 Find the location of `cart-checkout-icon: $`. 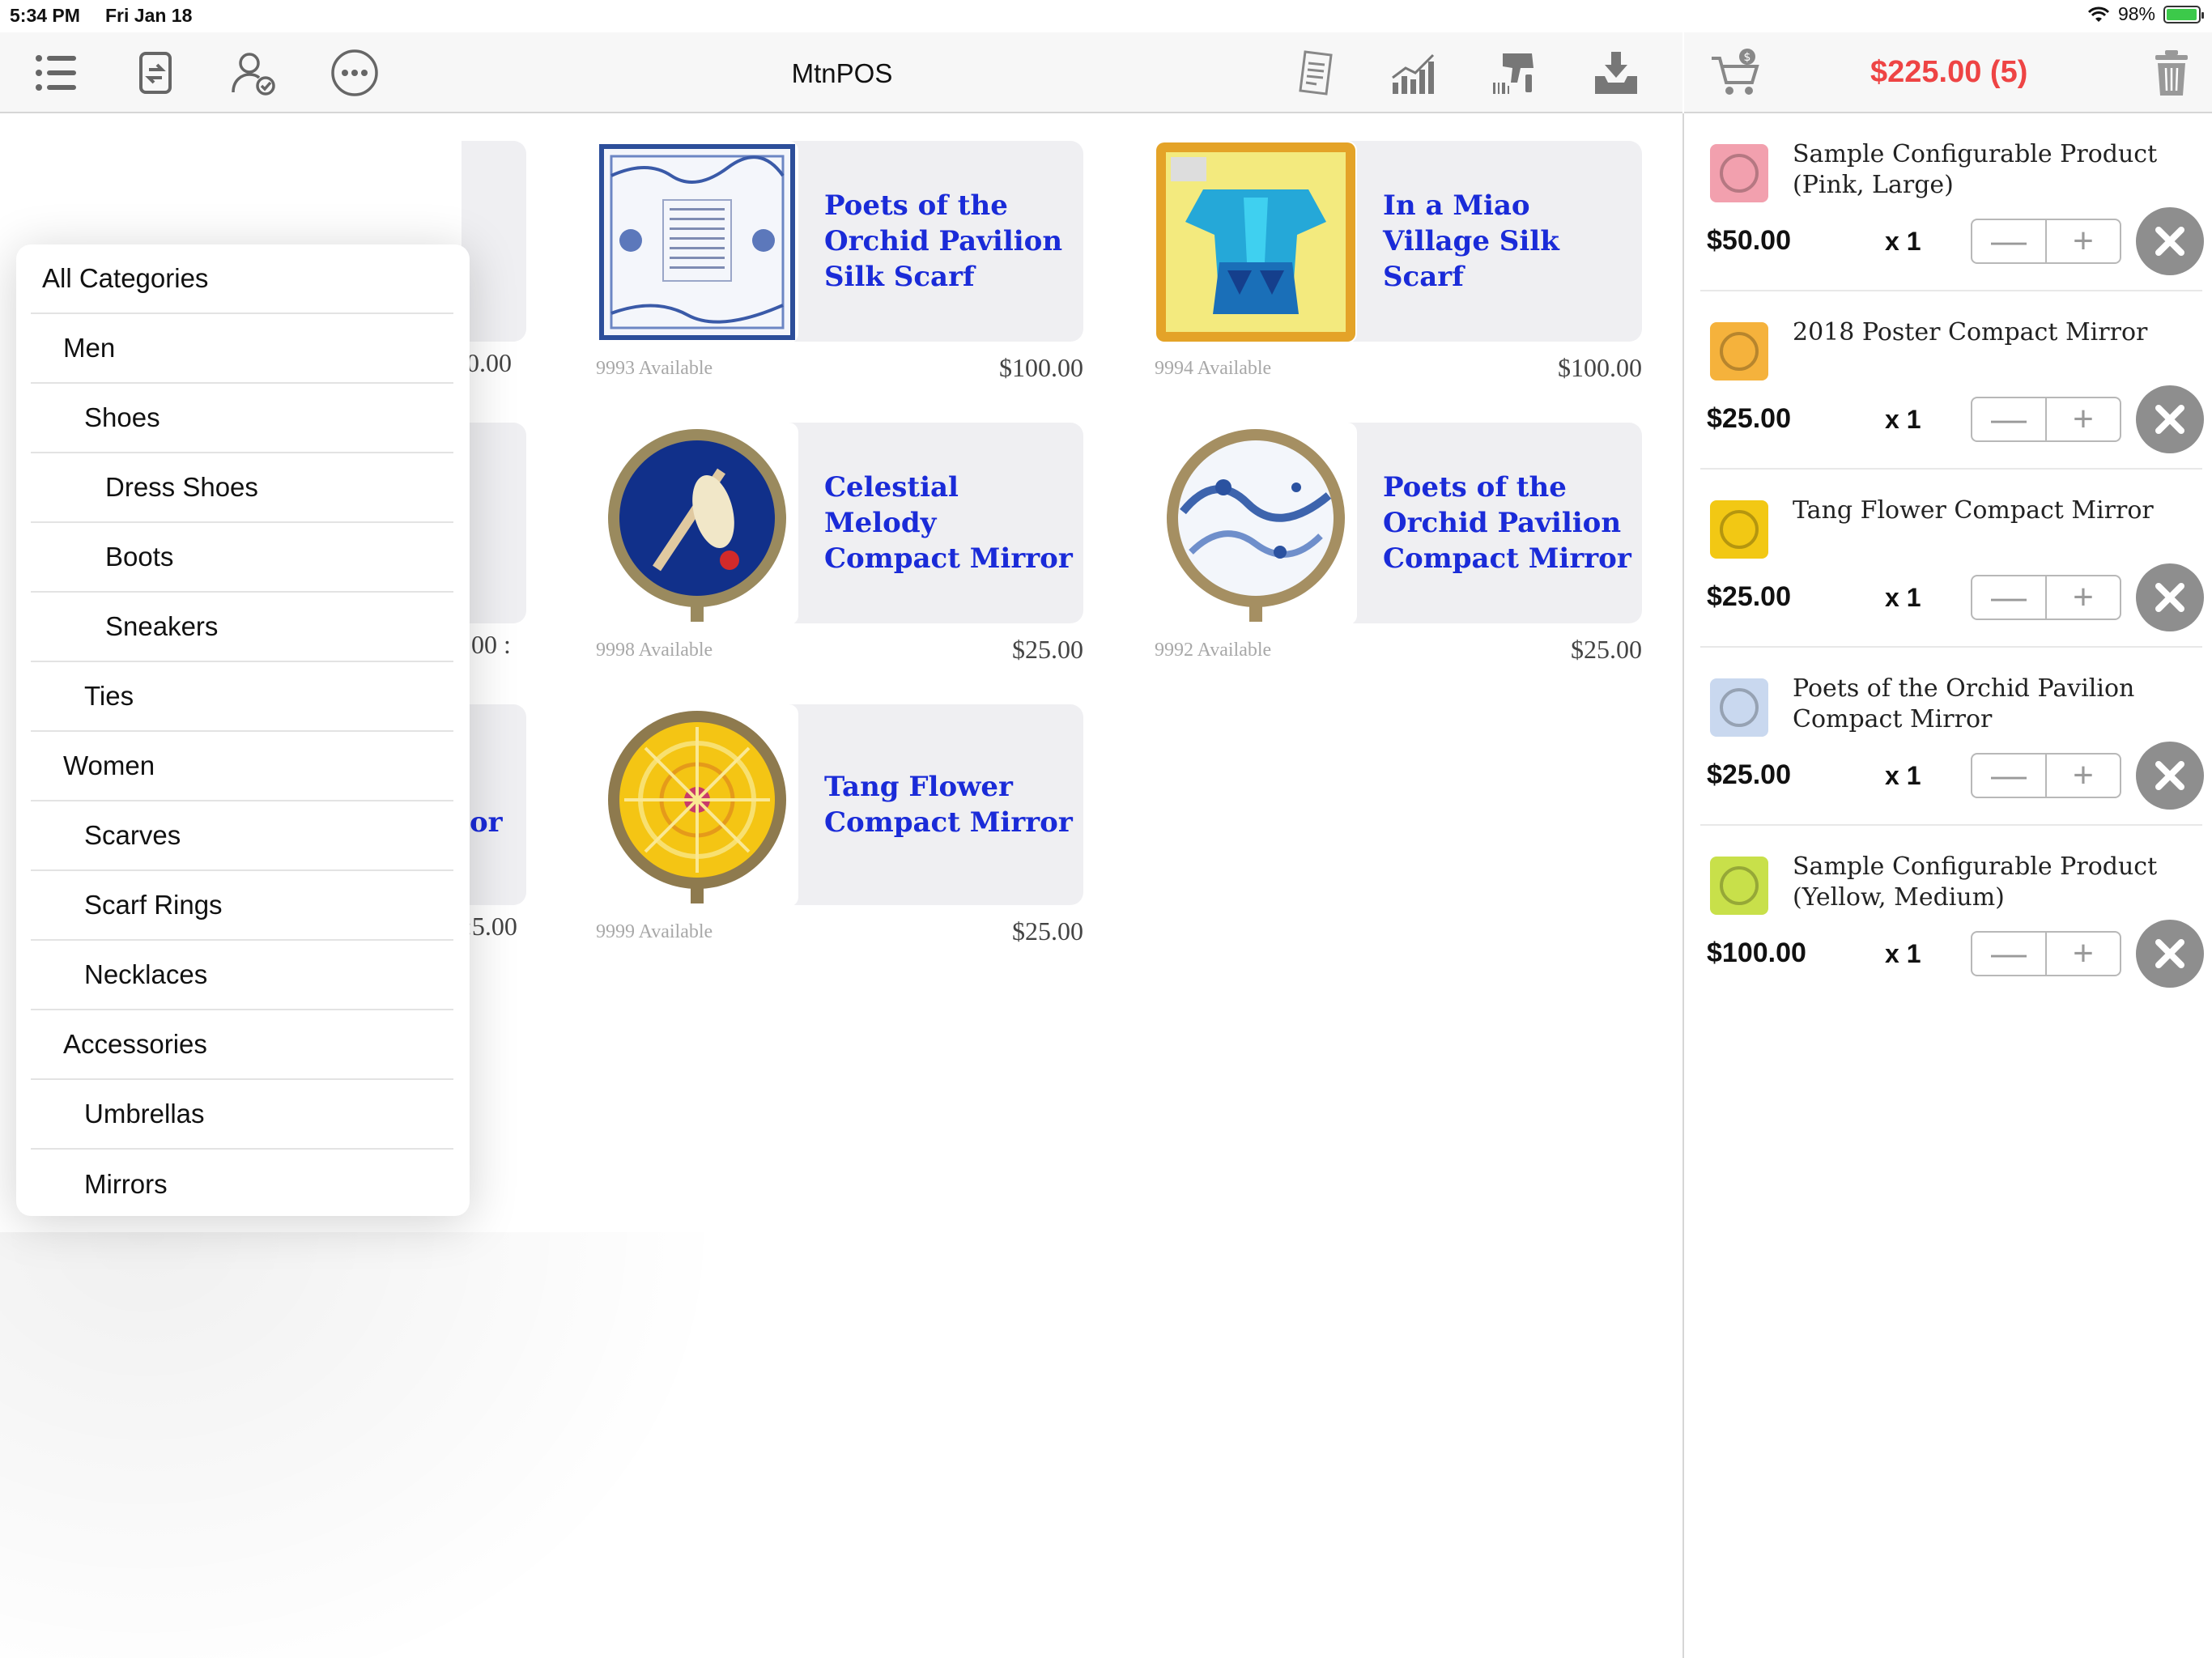

cart-checkout-icon: $ is located at coordinates (1736, 73).